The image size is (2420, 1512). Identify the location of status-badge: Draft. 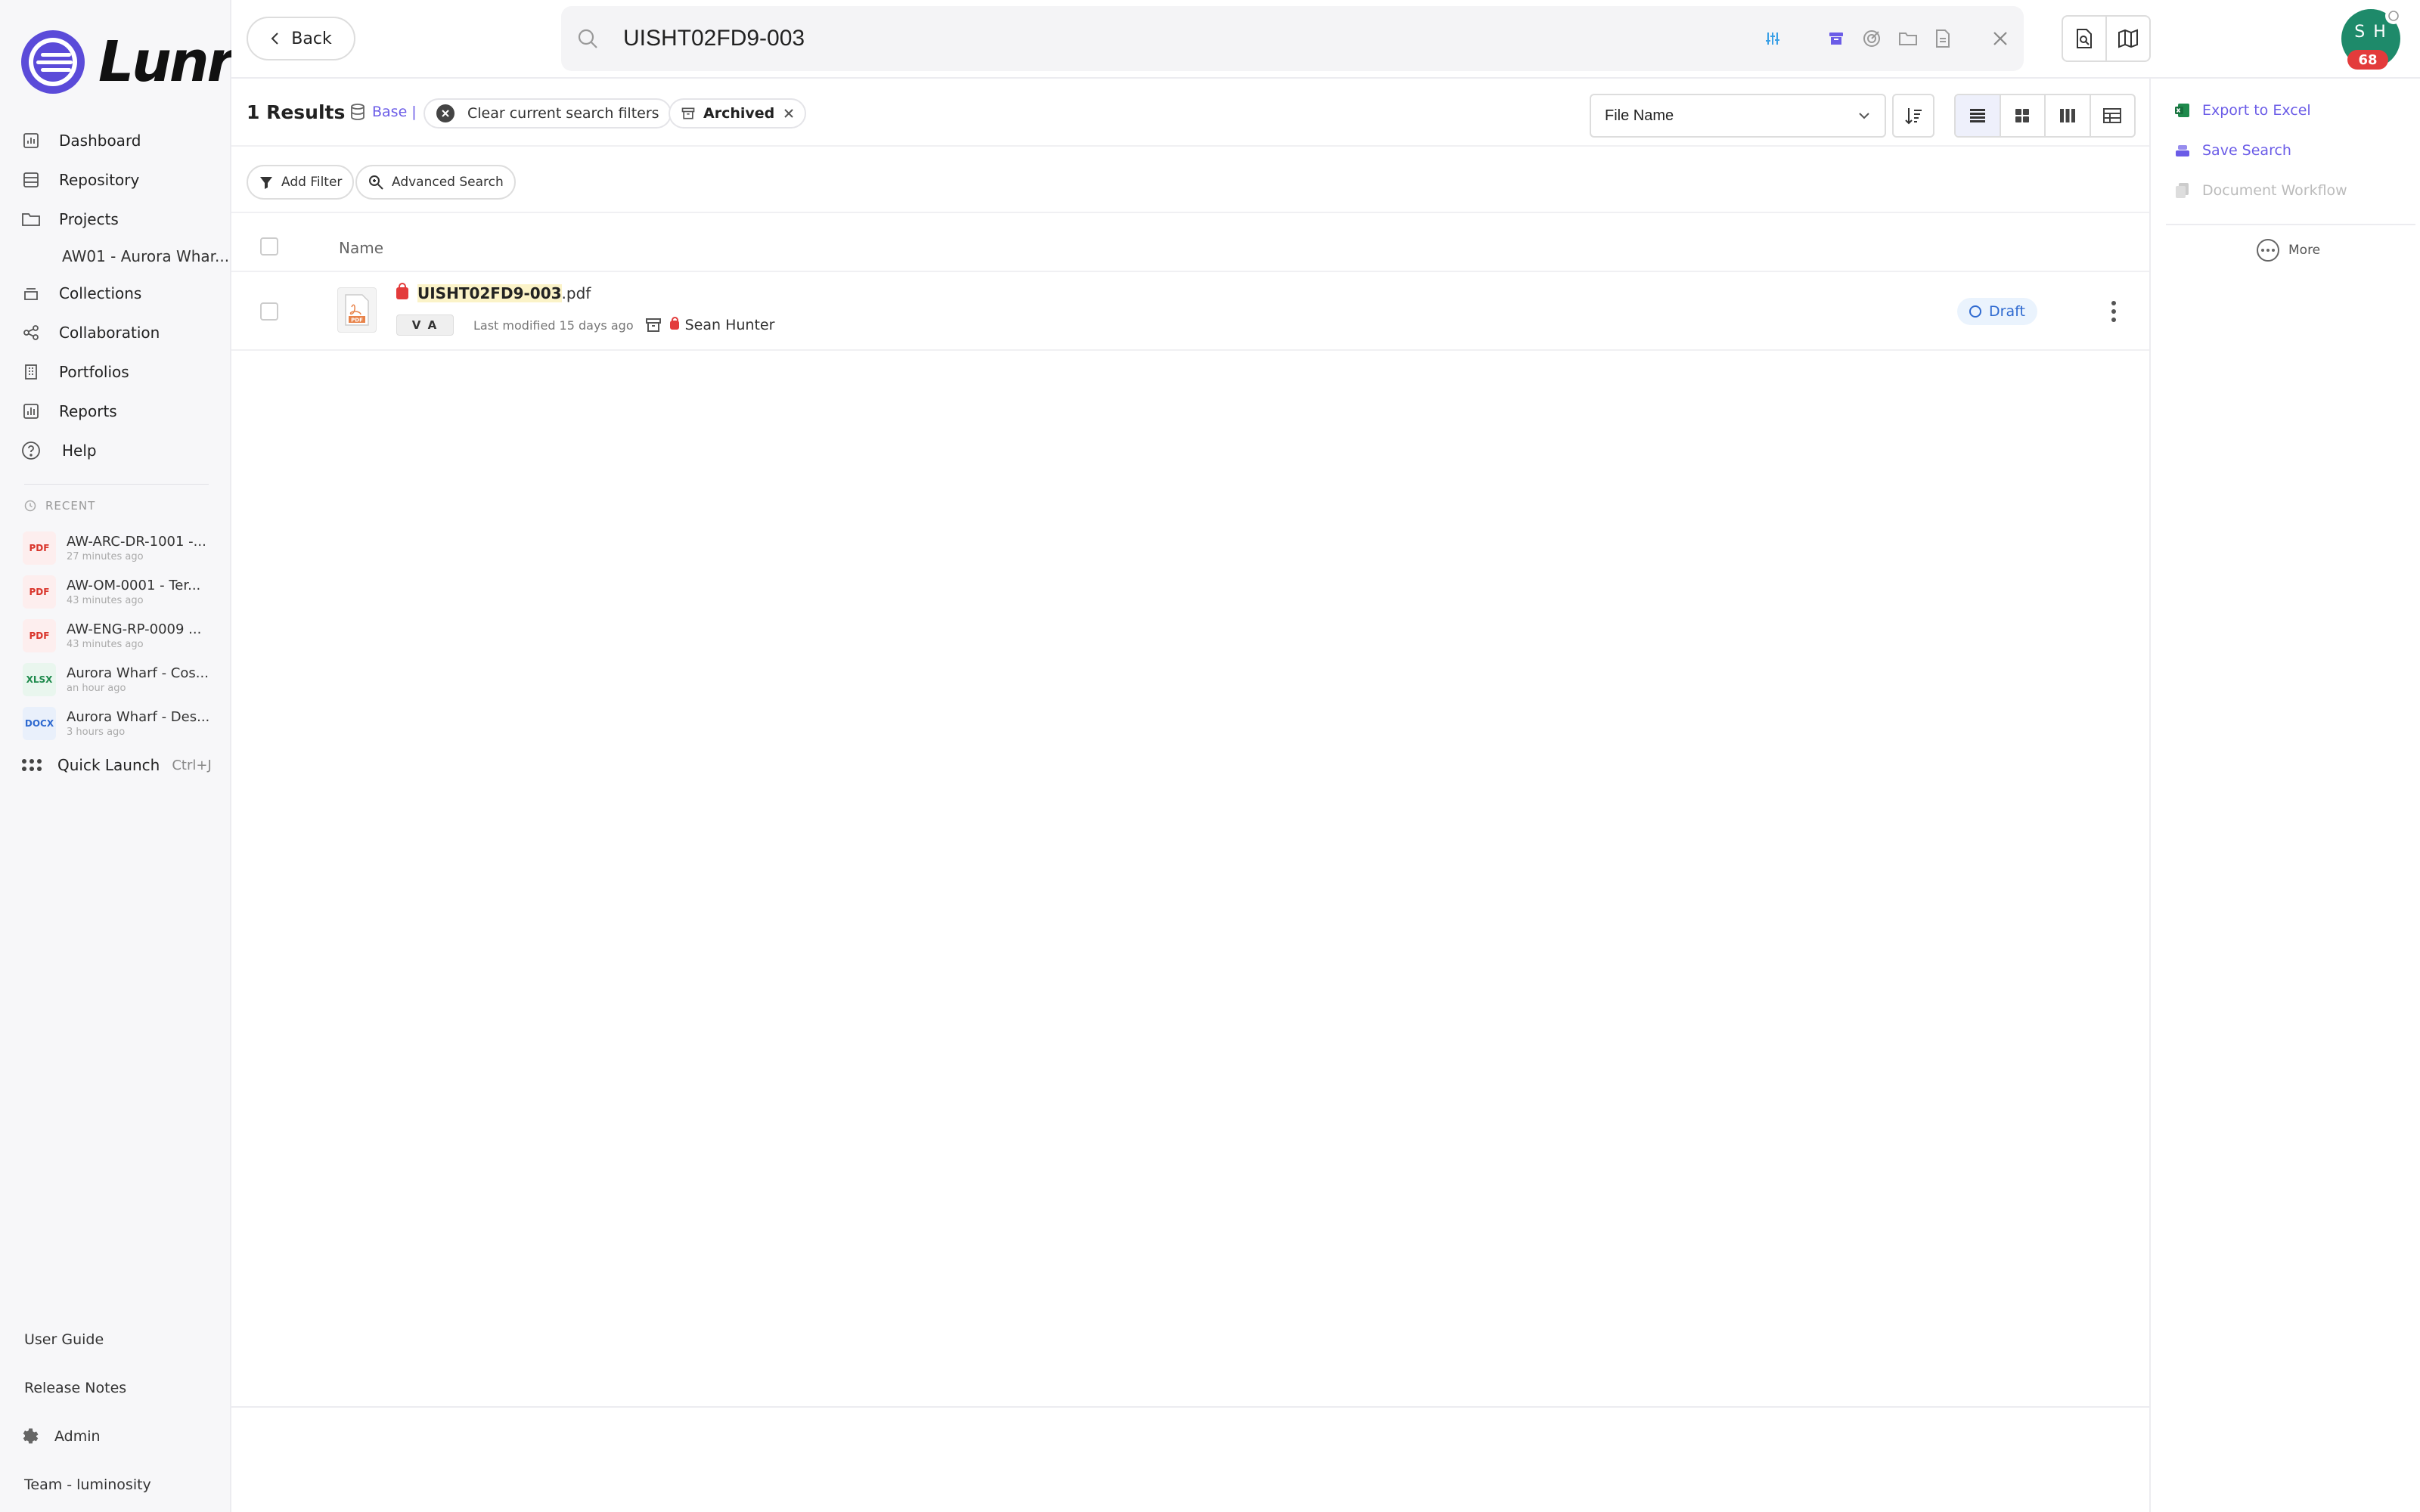
(1997, 311).